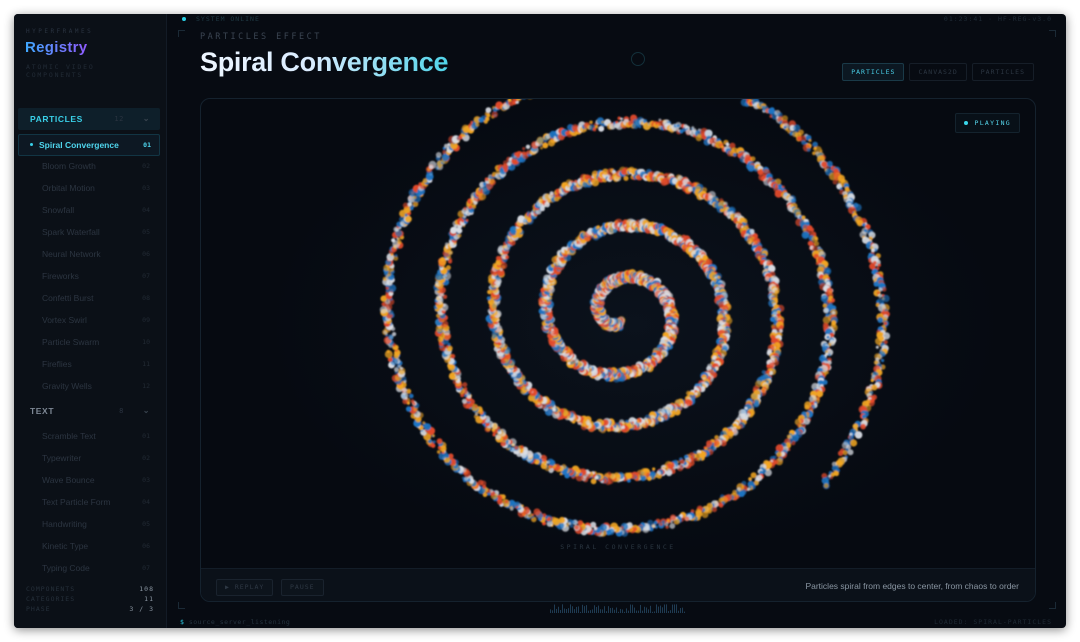 The image size is (1080, 642). What do you see at coordinates (88, 458) in the screenshot?
I see `sidebar-item-typewriter: Typewriter 02` at bounding box center [88, 458].